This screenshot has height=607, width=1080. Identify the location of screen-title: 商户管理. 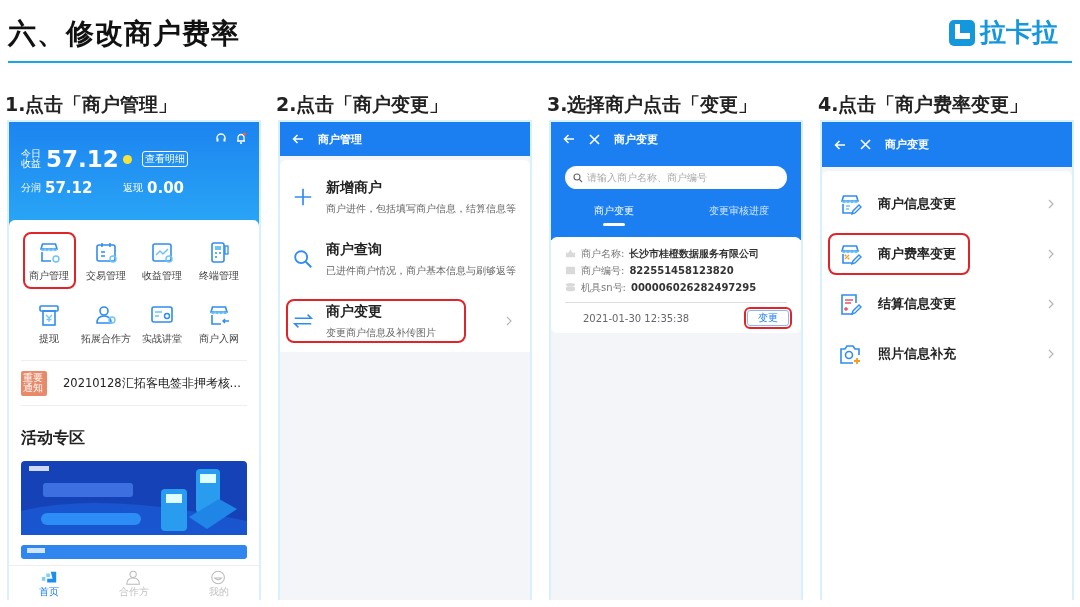
(340, 139).